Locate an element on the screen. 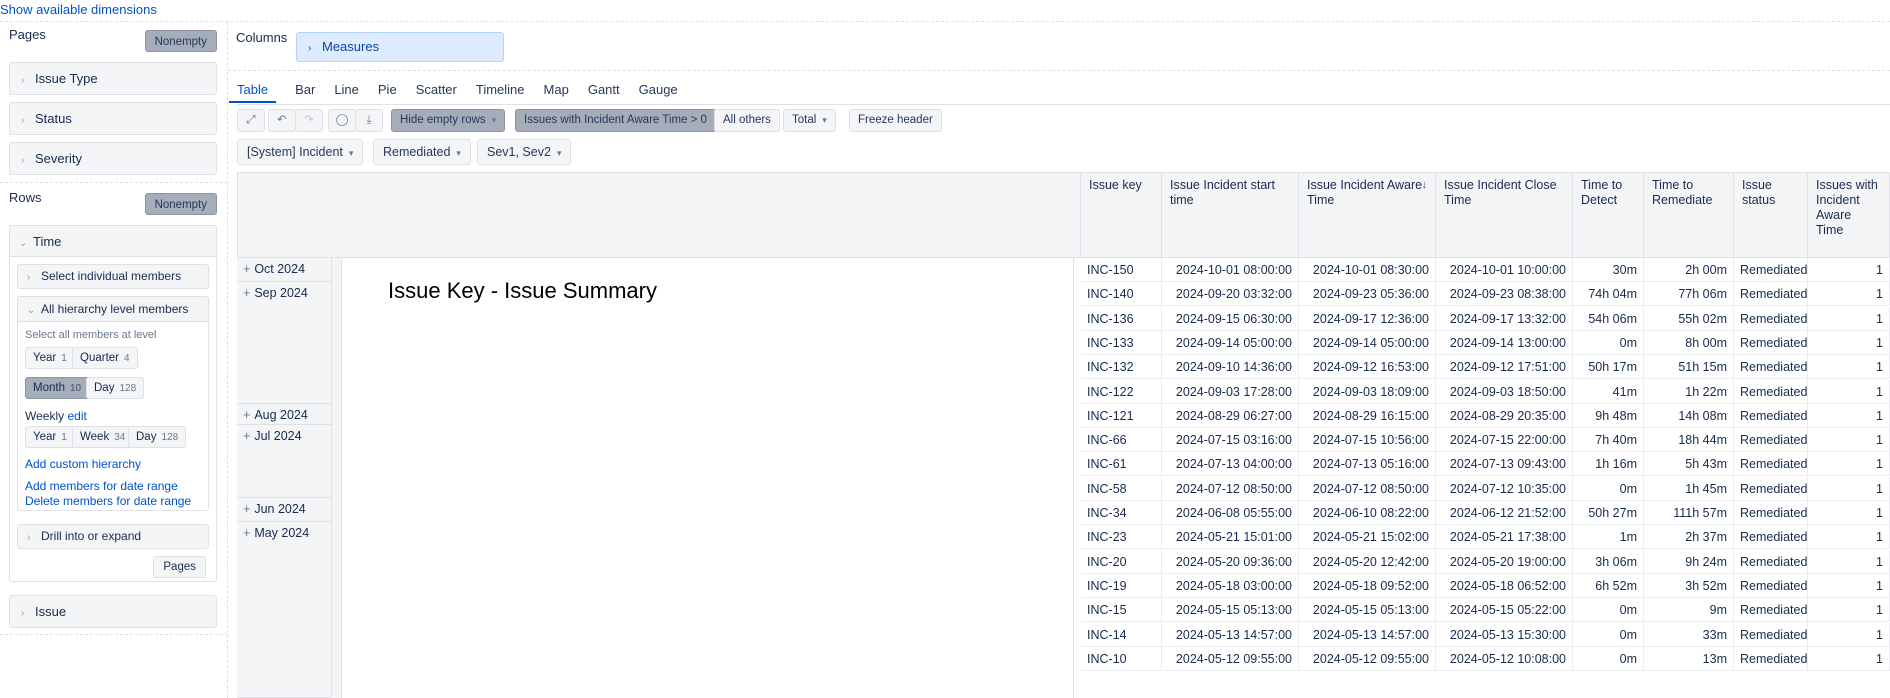 The image size is (1890, 698). select-individual-members: › Select individual members is located at coordinates (113, 276).